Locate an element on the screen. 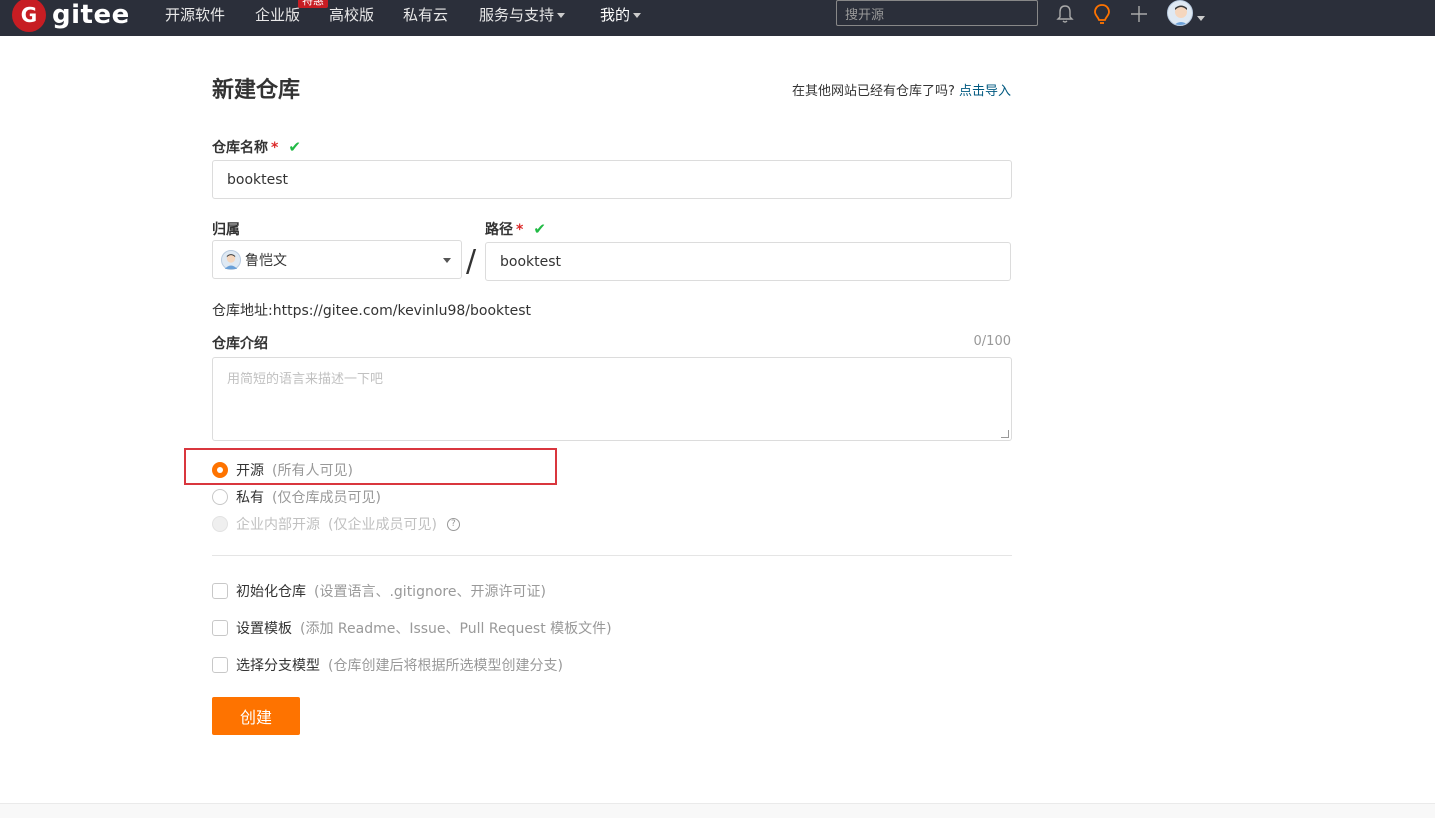 The height and width of the screenshot is (818, 1435). visibility-private-label: 私有 is located at coordinates (250, 498).